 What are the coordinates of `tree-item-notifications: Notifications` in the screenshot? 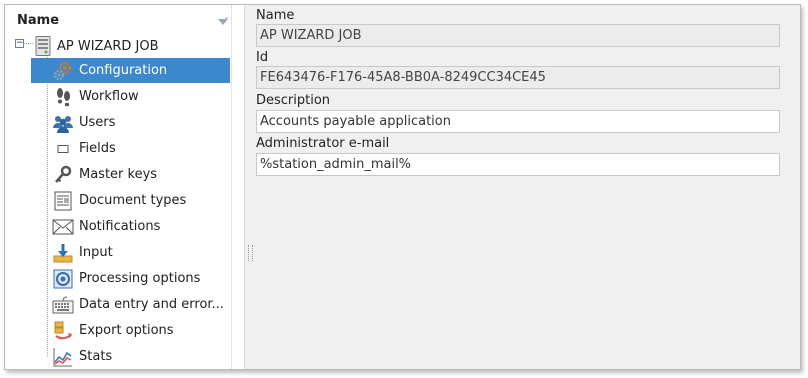 It's located at (130, 226).